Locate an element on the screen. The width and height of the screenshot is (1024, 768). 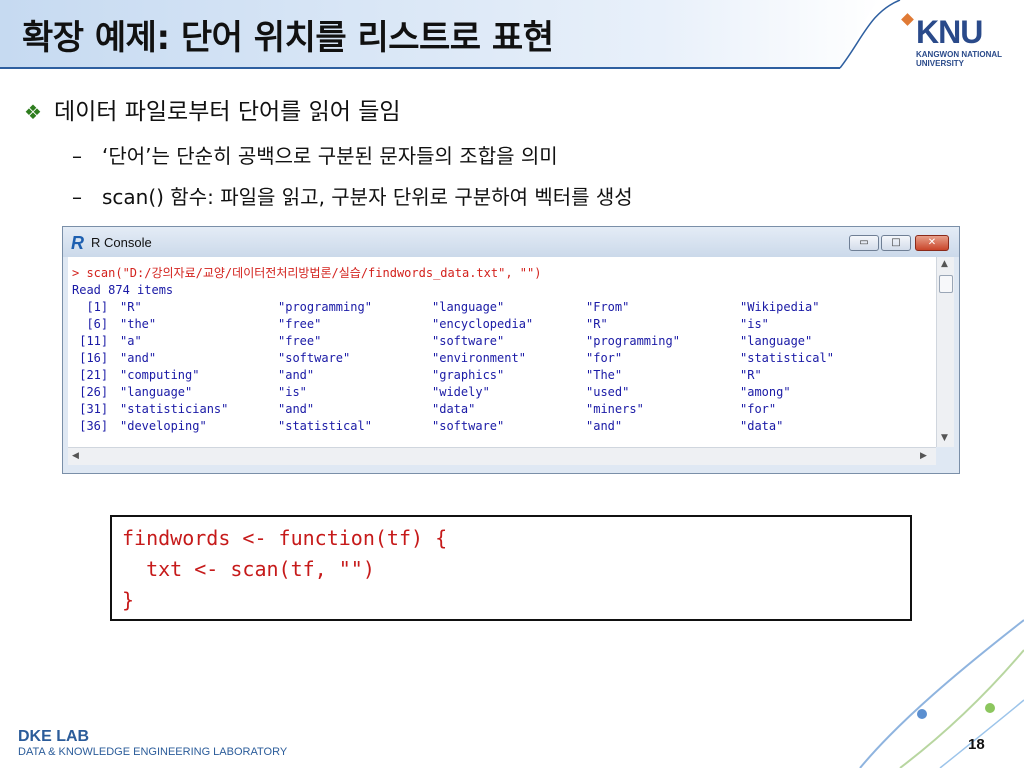
page-number: 18 is located at coordinates (976, 744).